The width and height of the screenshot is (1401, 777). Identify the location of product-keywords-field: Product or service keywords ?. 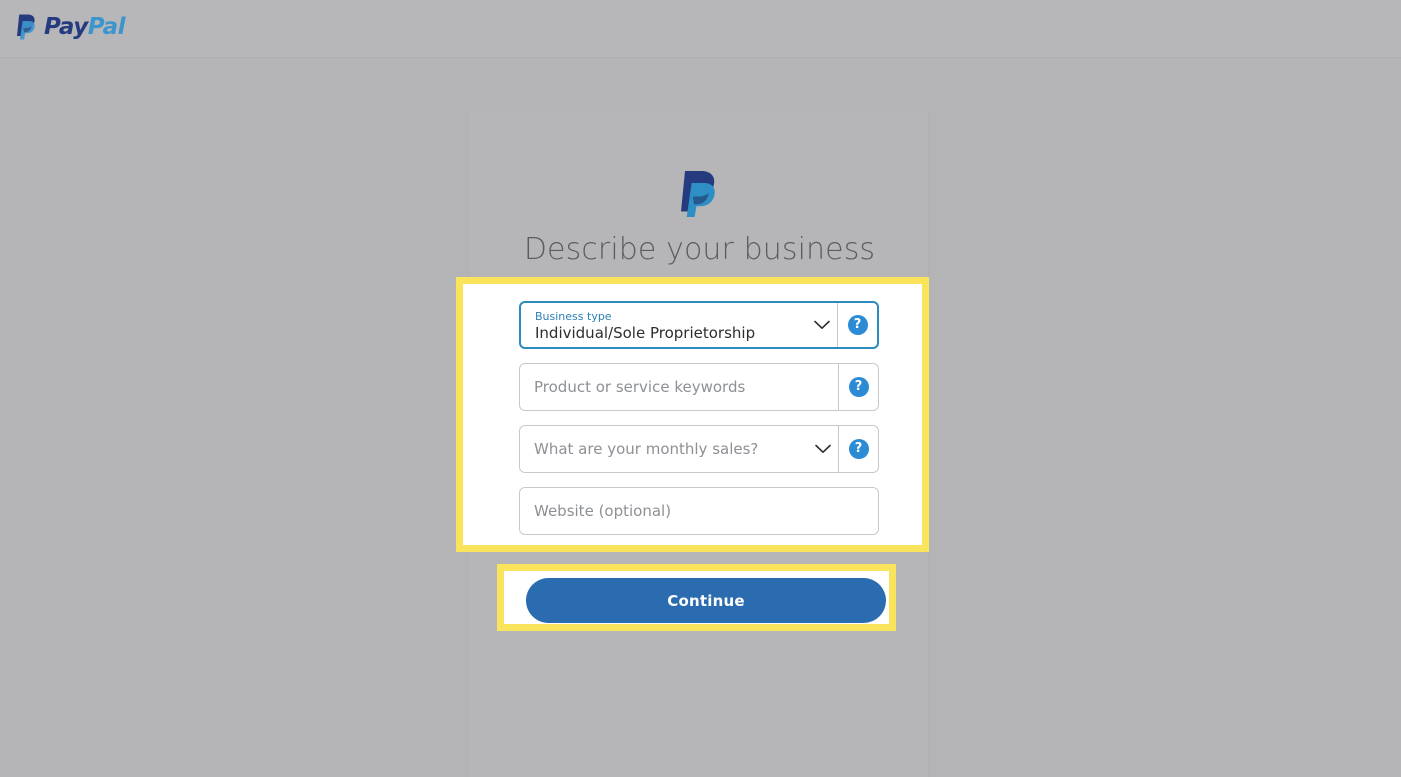
(699, 387).